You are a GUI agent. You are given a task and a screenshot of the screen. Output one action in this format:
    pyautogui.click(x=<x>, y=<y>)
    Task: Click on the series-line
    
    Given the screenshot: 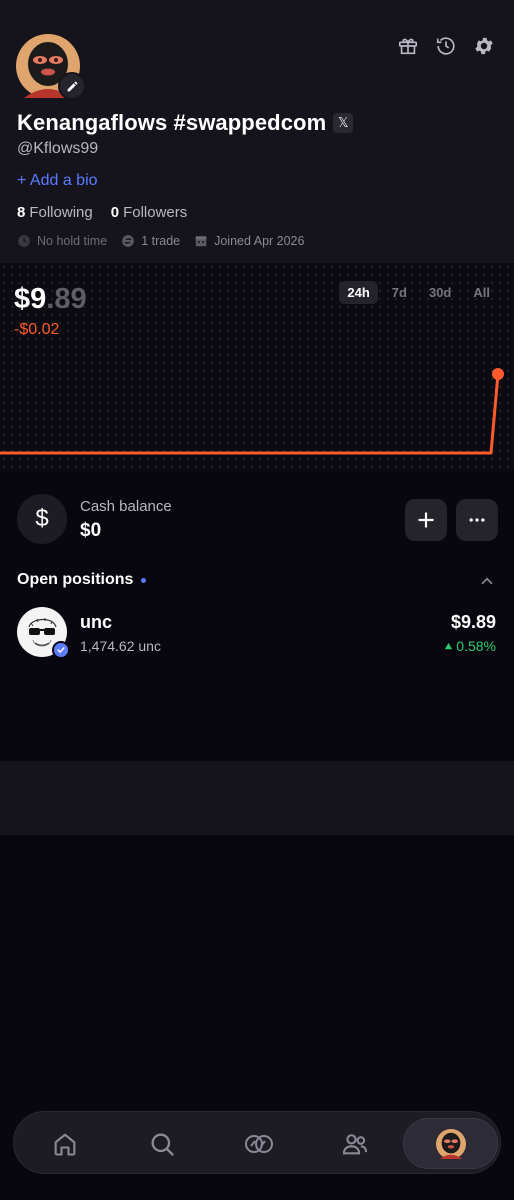 What is the action you would take?
    pyautogui.click(x=250, y=414)
    